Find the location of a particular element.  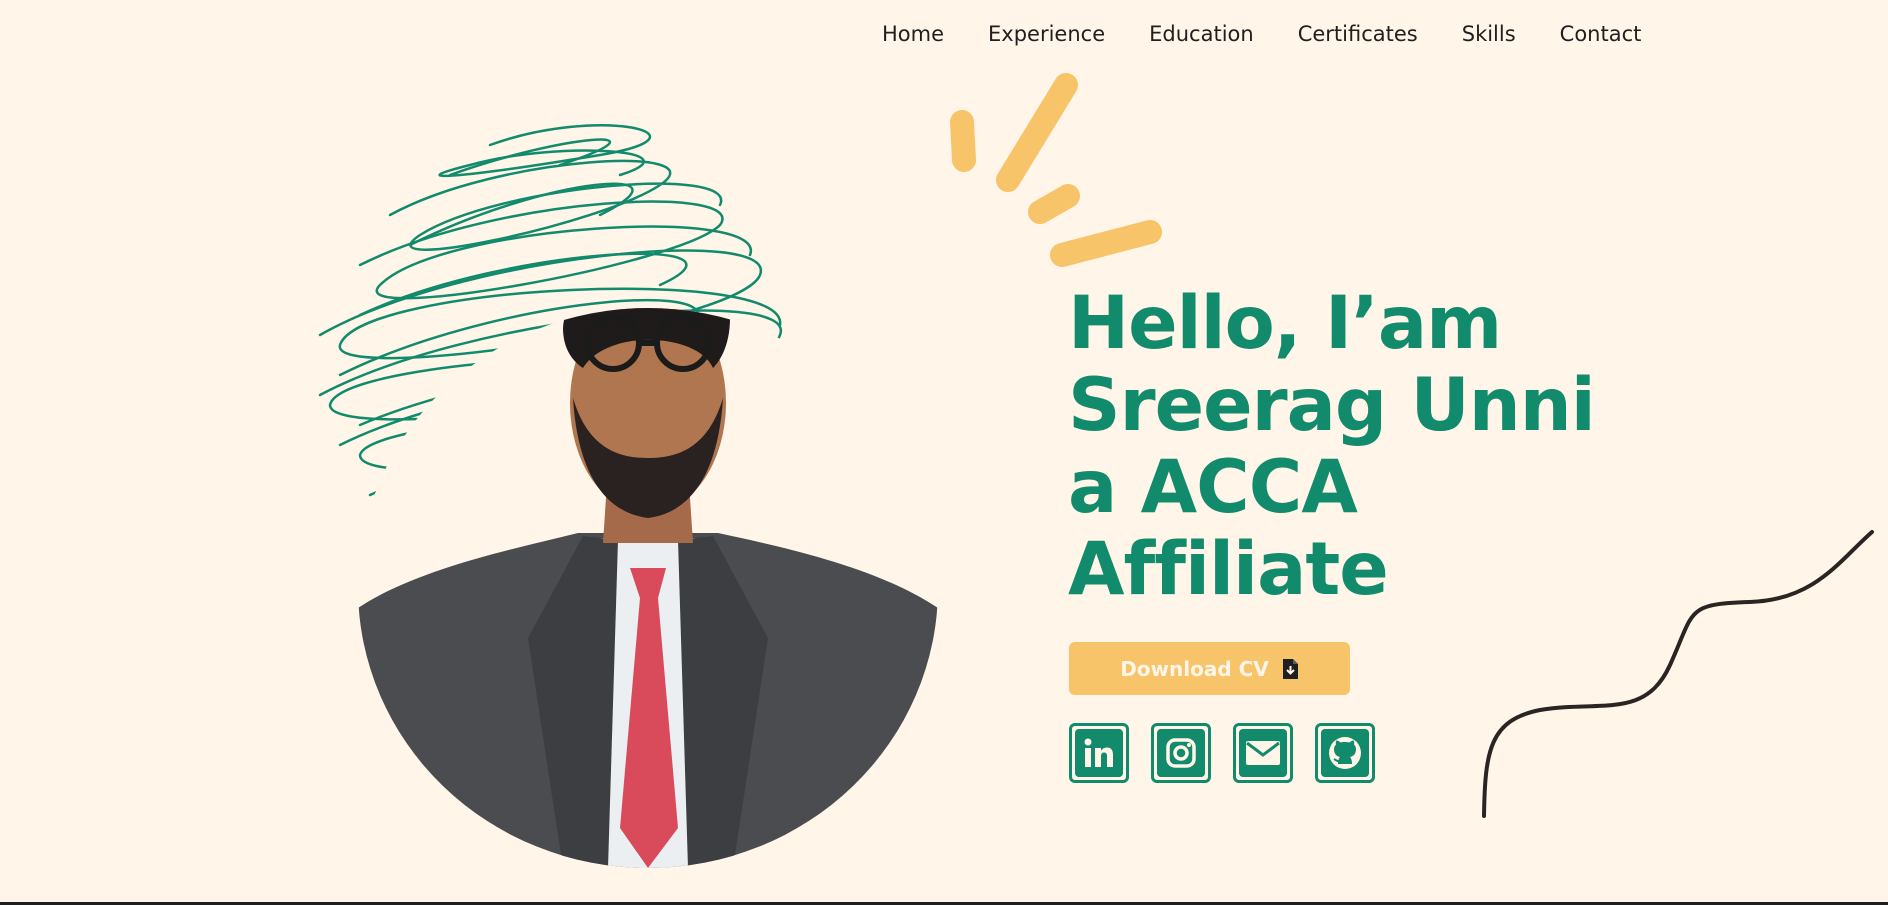

download-cv-button: Download CV is located at coordinates (1209, 668).